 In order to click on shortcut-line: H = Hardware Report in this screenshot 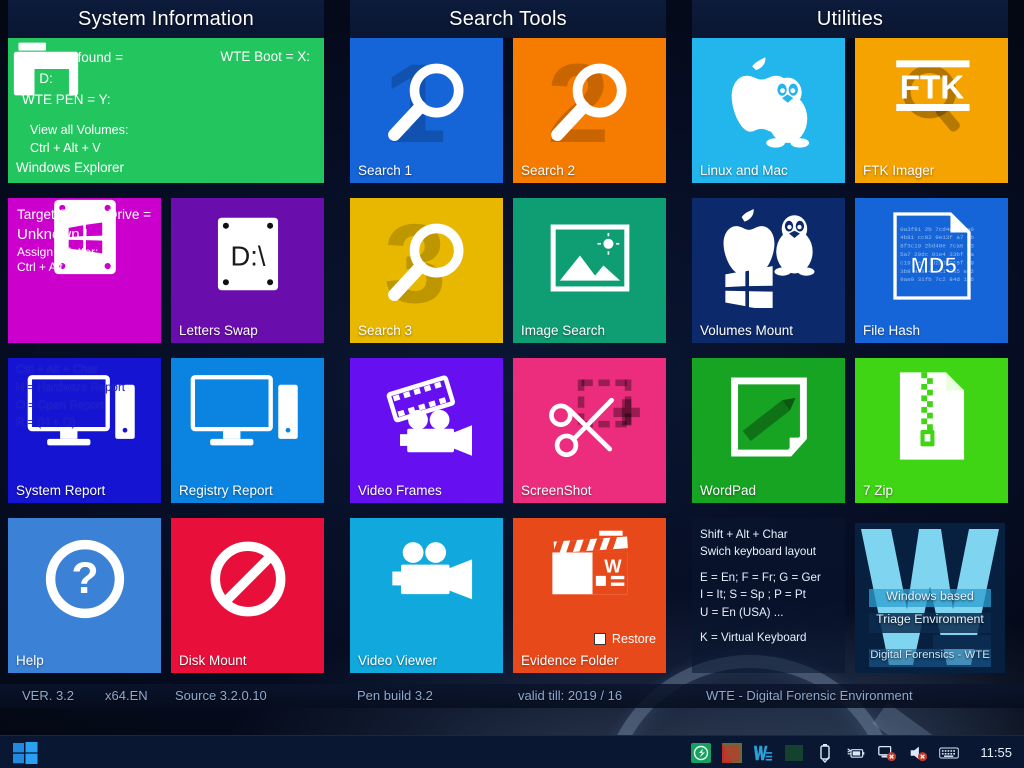, I will do `click(70, 387)`.